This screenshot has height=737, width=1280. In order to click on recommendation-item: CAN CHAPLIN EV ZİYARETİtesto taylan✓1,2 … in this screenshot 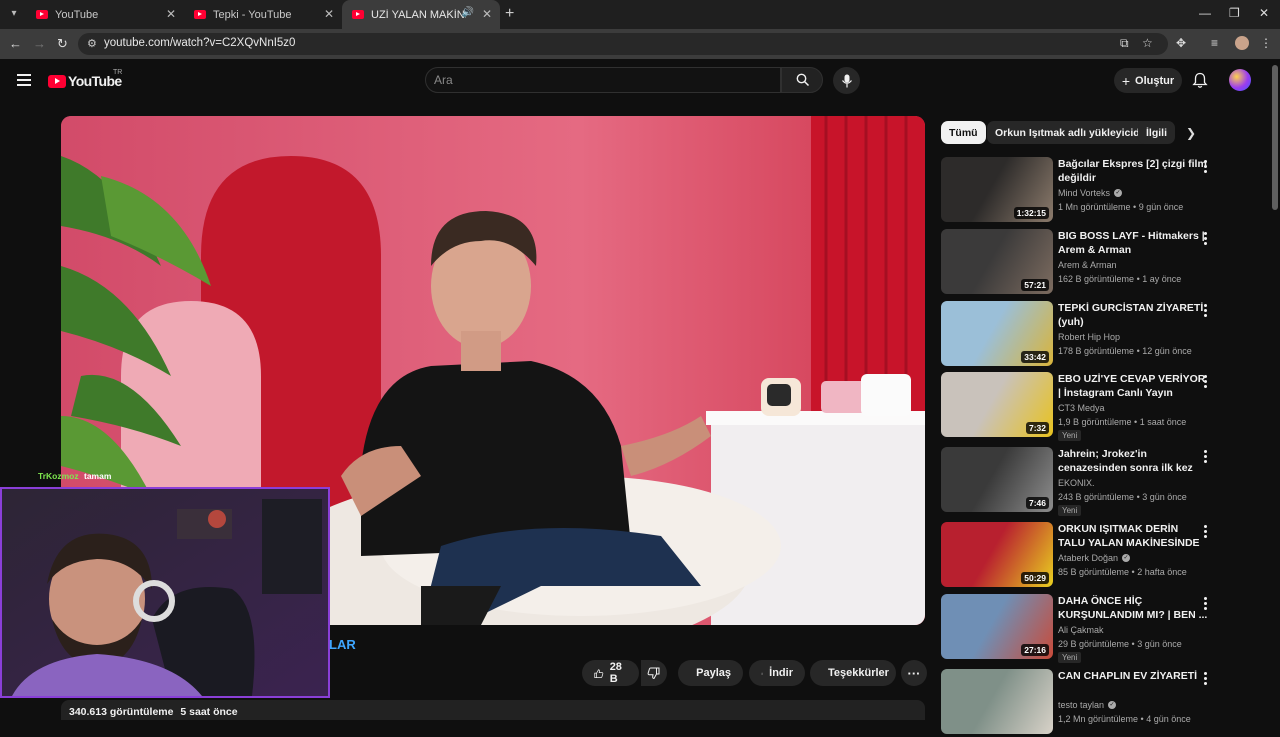, I will do `click(1101, 703)`.